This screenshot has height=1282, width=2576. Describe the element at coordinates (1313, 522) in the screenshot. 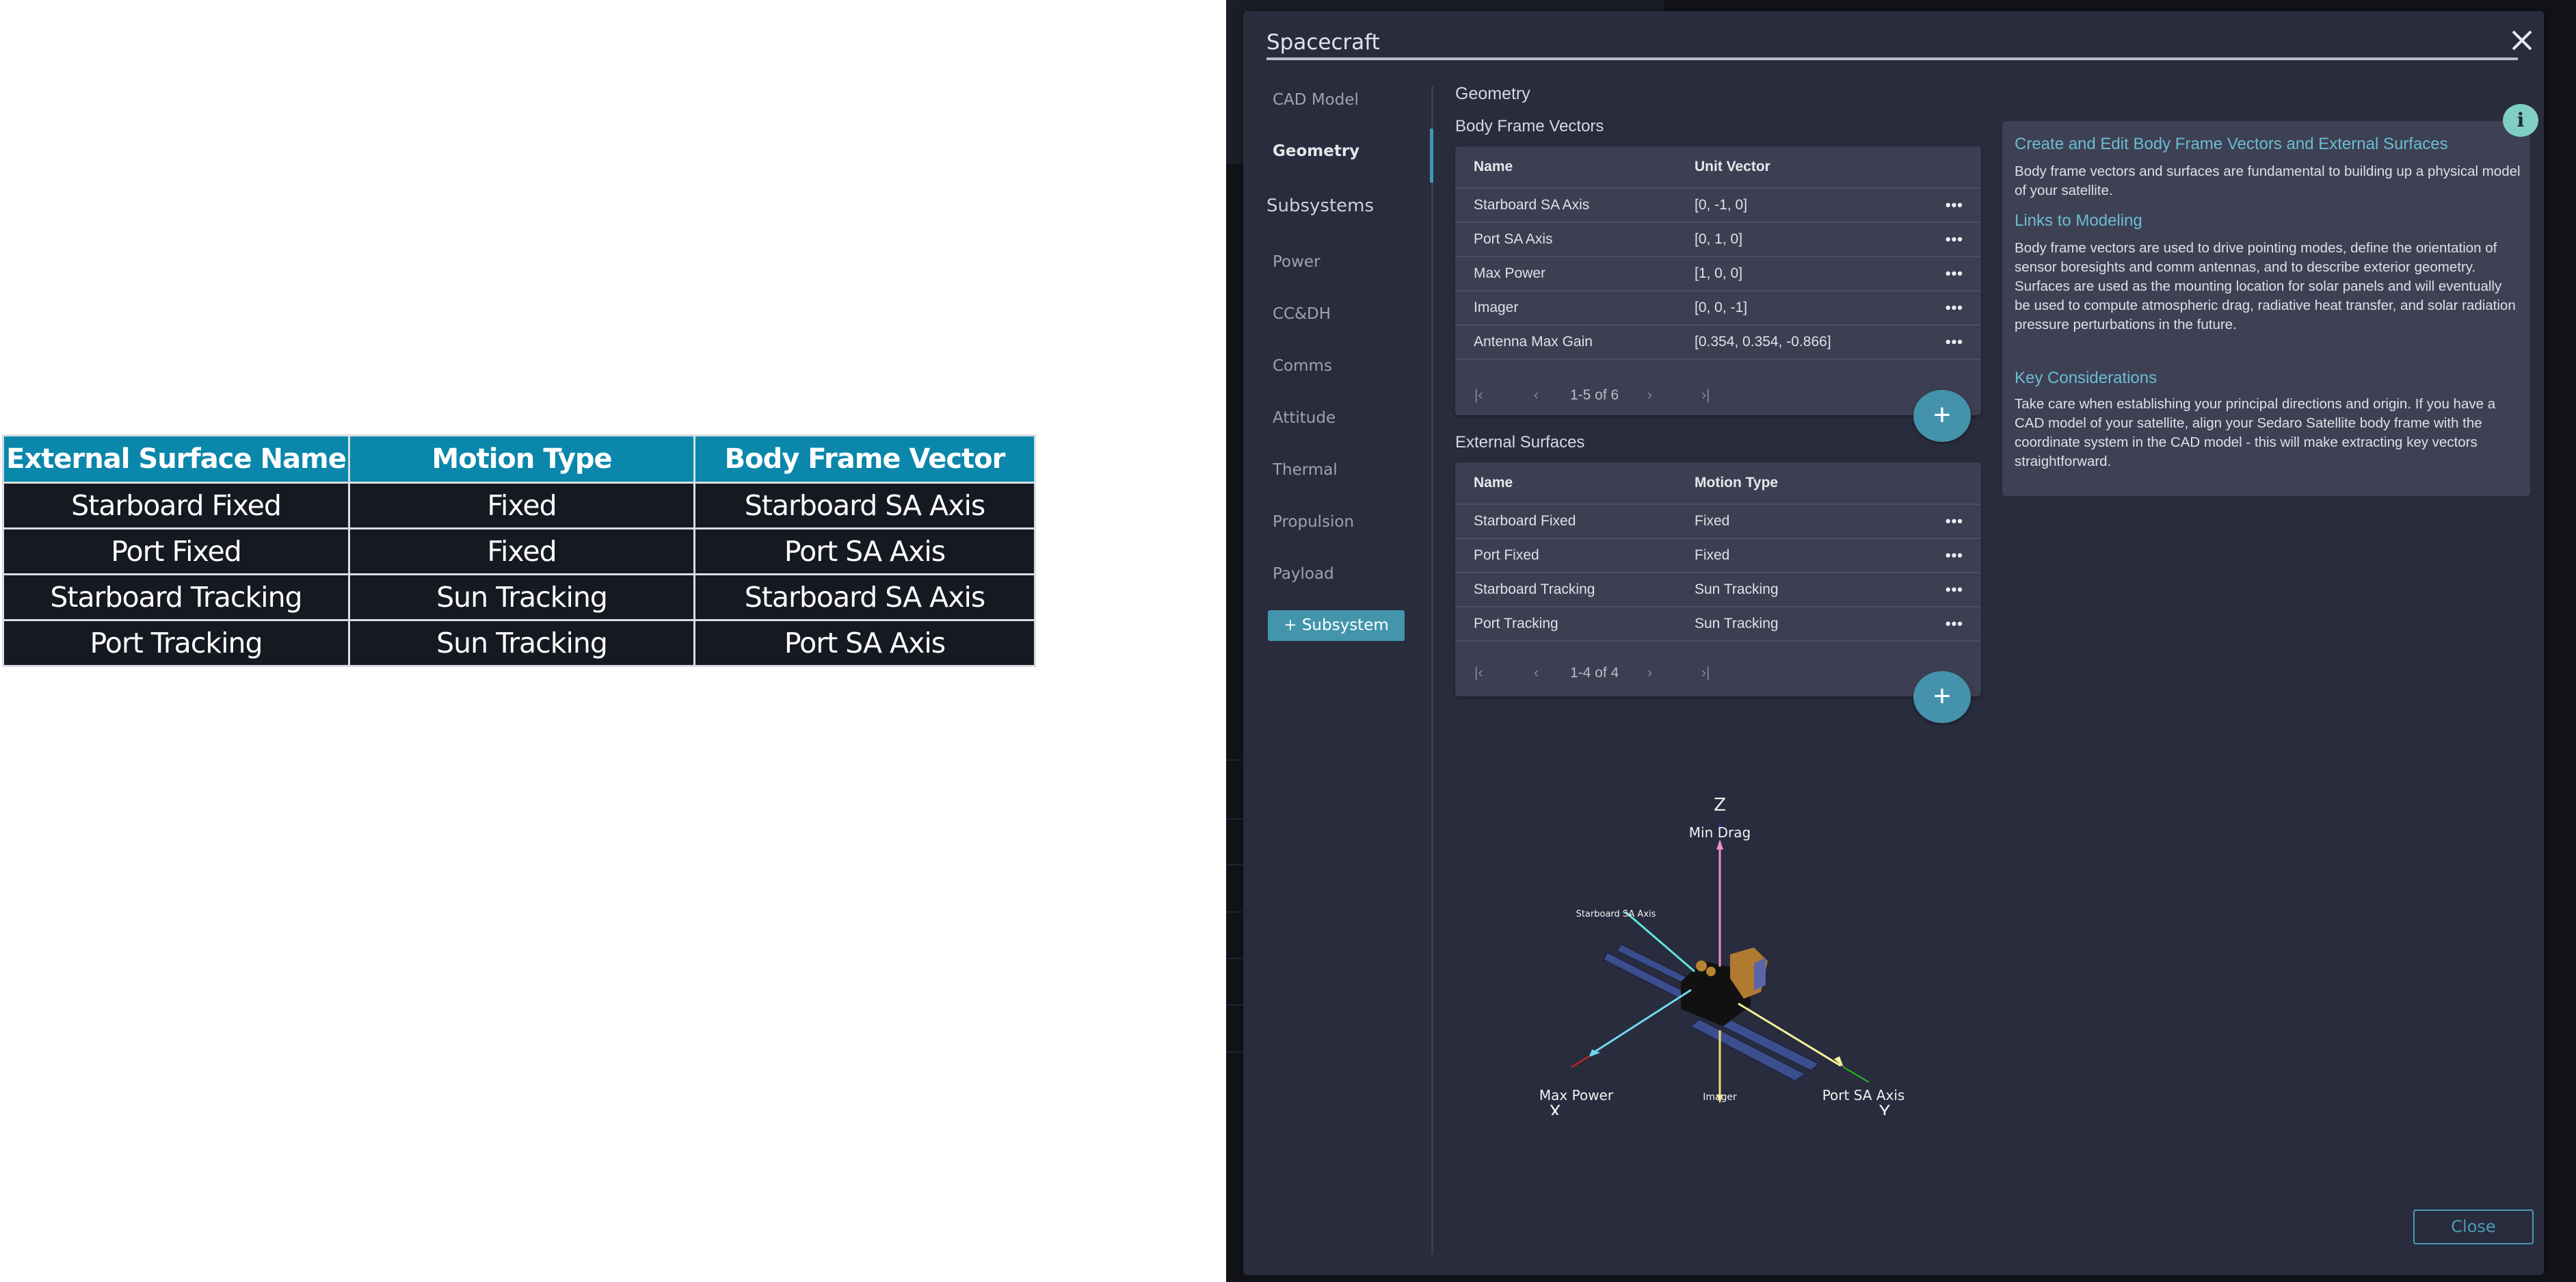

I see `nav-item-propulsion: Propulsion` at that location.